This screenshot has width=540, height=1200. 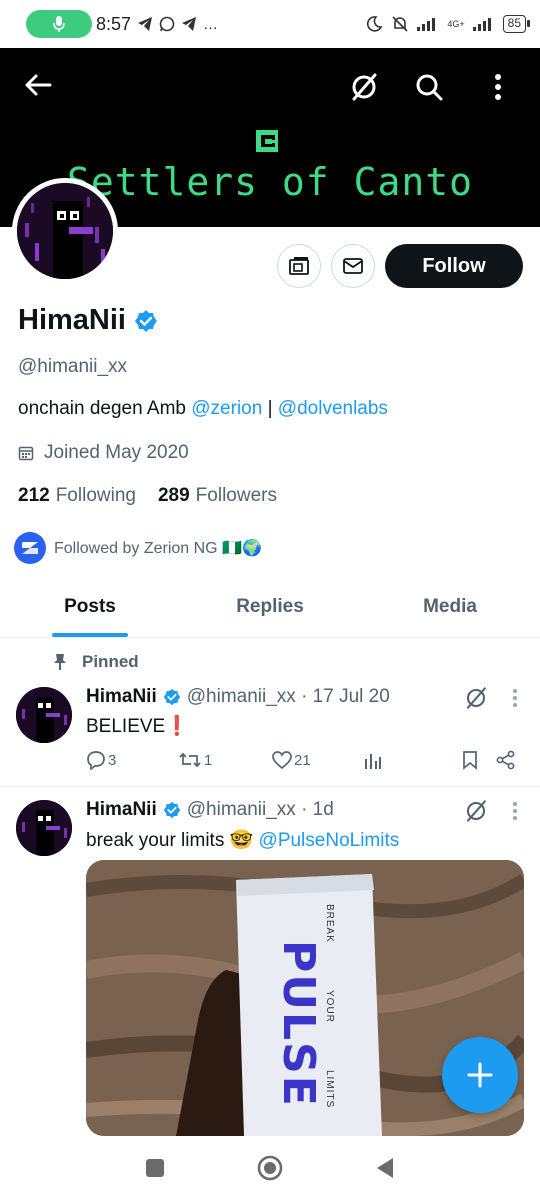 I want to click on joined-text: Joined May 2020, so click(x=116, y=452).